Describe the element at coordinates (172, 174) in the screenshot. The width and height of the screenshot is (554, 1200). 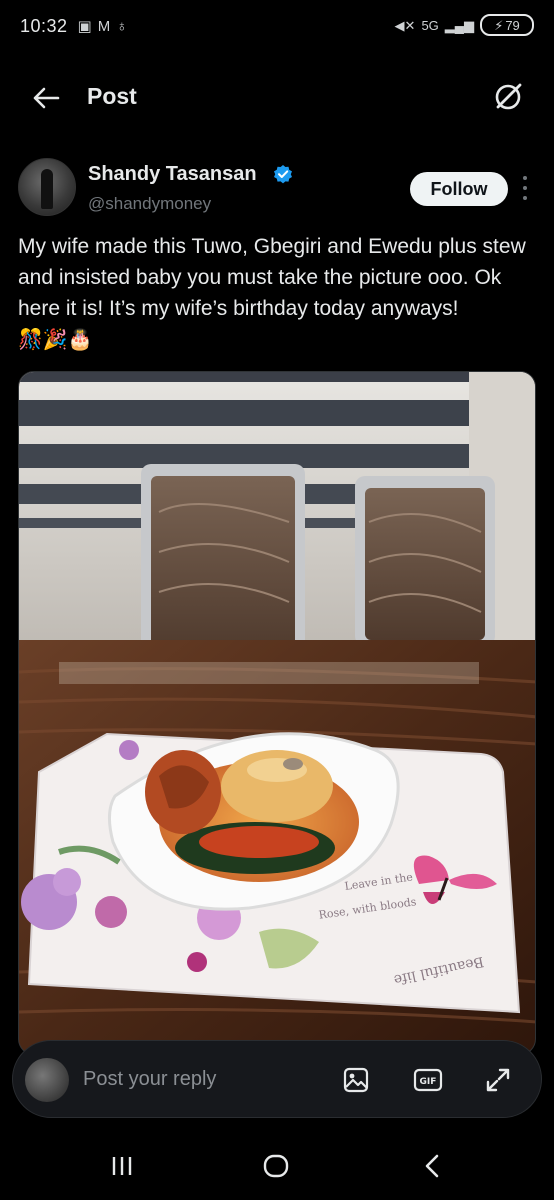
I see `author-display-name: Shandy Tasansan` at that location.